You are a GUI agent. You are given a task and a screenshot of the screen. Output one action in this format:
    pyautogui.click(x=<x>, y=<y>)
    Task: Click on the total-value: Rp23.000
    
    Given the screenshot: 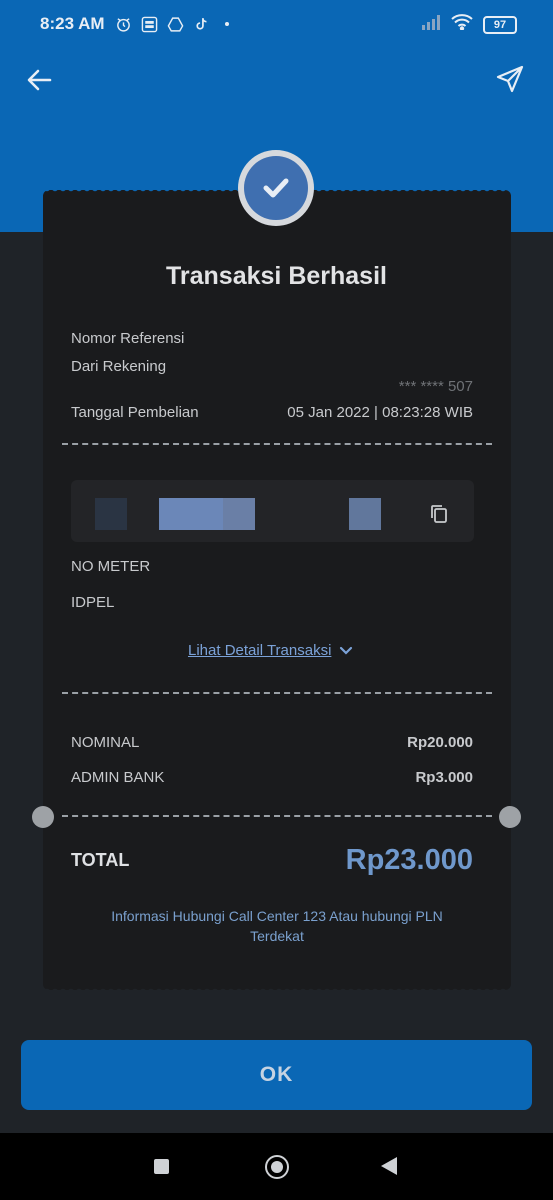 What is the action you would take?
    pyautogui.click(x=409, y=860)
    